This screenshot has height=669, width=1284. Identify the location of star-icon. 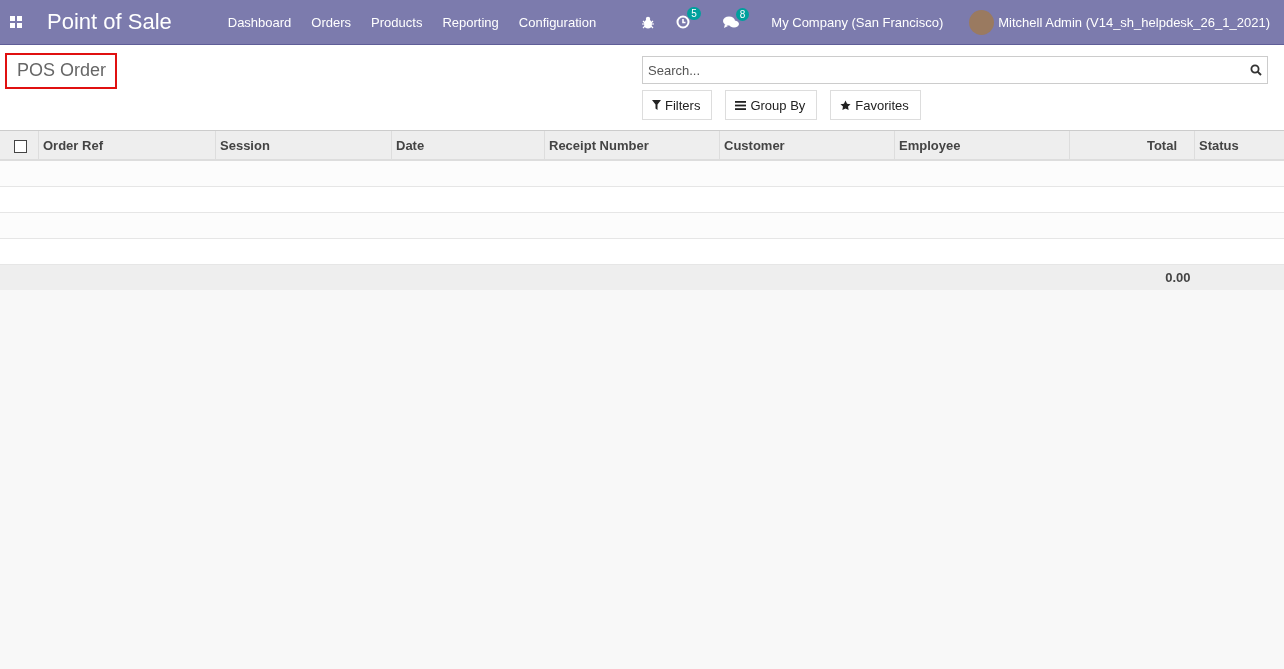
(846, 105).